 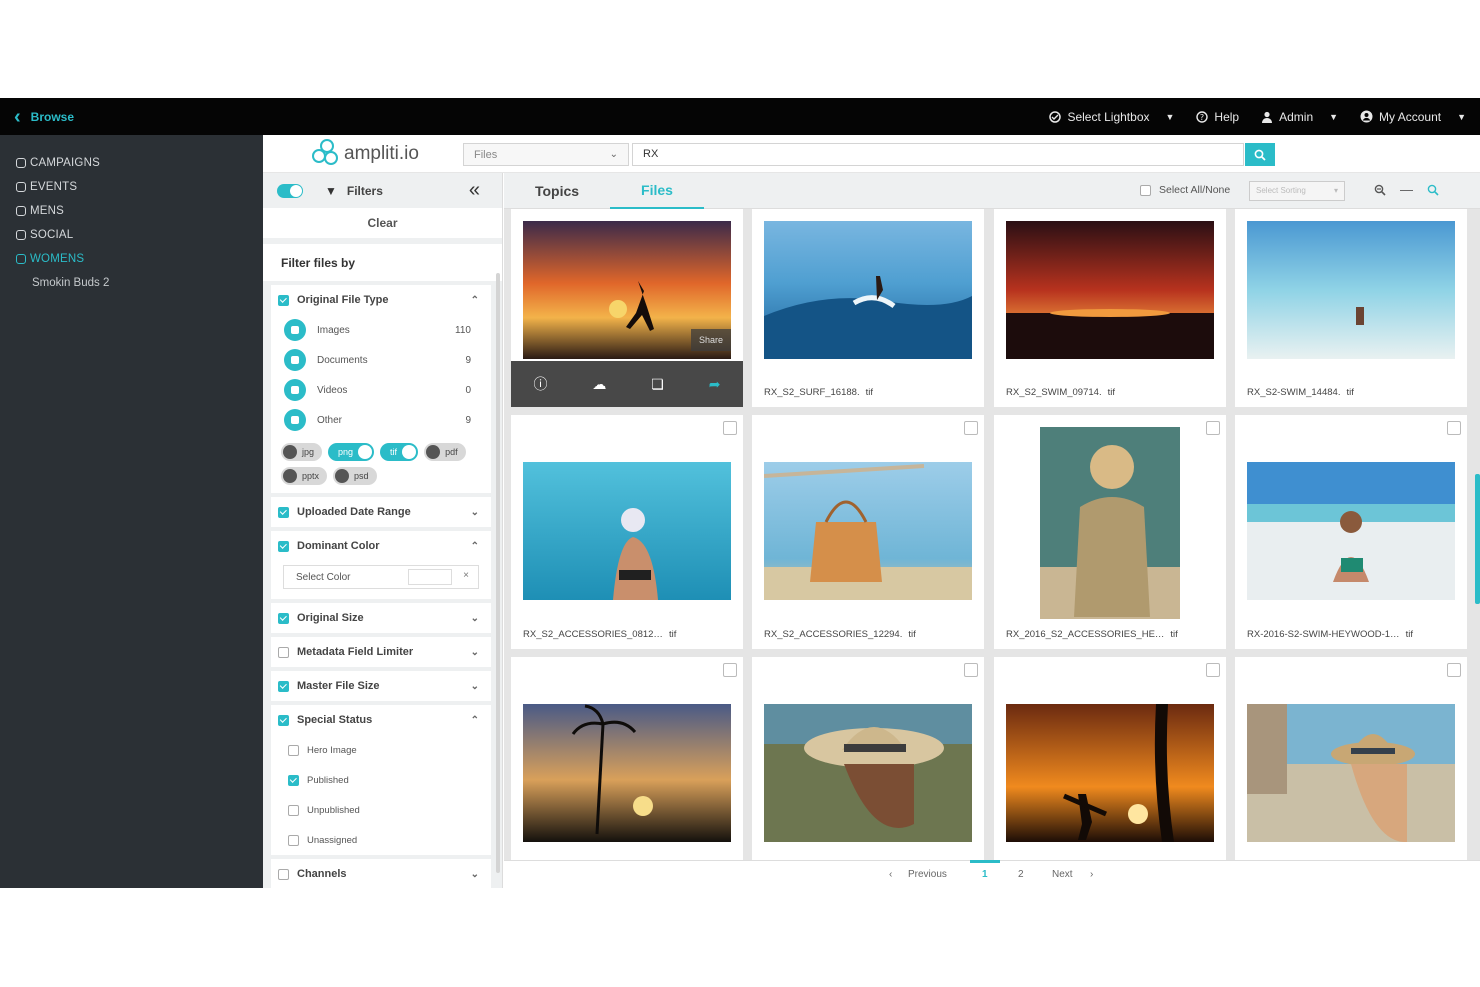 What do you see at coordinates (381, 780) in the screenshot?
I see `status-published: Published` at bounding box center [381, 780].